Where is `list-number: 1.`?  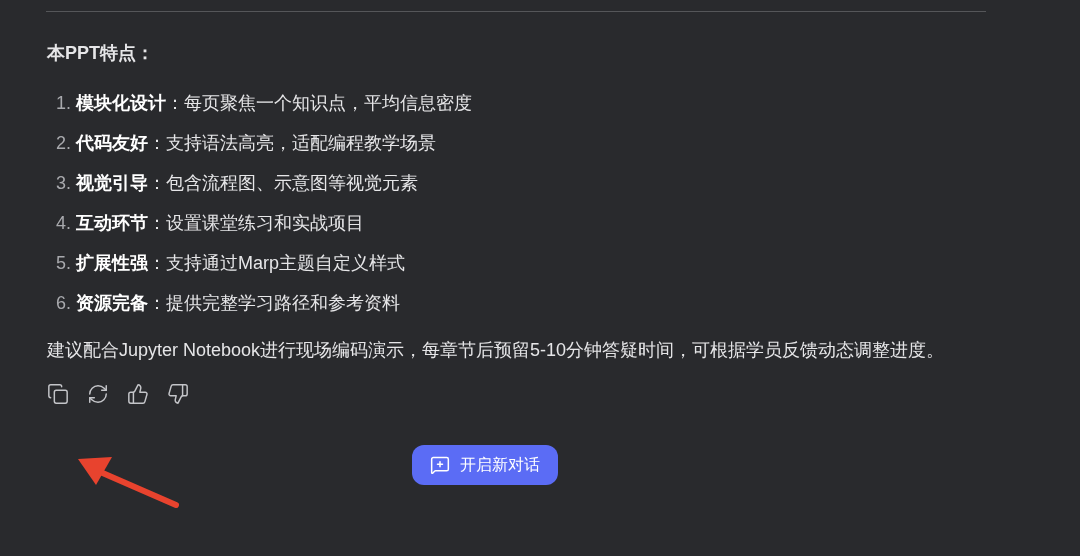 list-number: 1. is located at coordinates (63, 103).